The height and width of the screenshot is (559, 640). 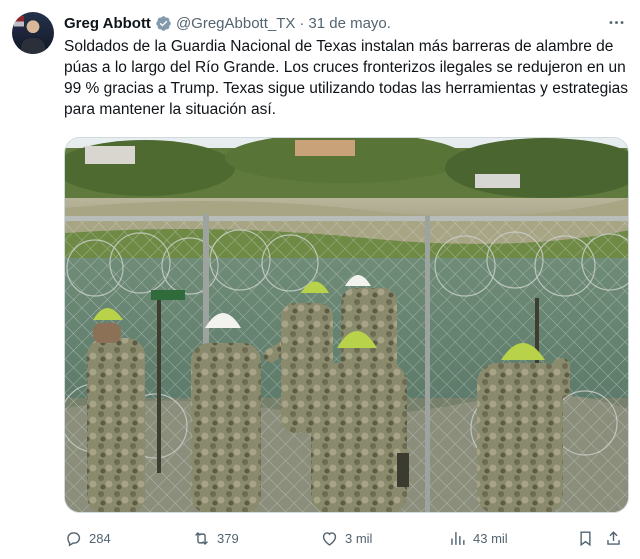 I want to click on reply-button: 284, so click(x=87, y=538).